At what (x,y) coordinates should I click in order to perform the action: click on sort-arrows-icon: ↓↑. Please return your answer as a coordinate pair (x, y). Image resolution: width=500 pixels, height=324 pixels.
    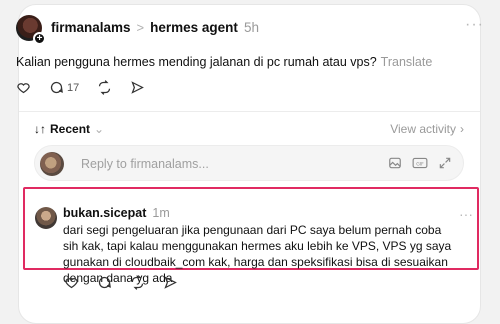
    Looking at the image, I should click on (40, 129).